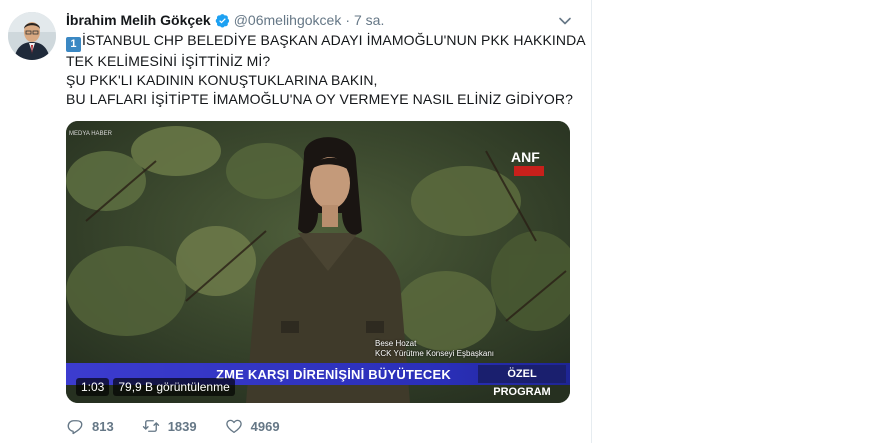 This screenshot has height=443, width=880. What do you see at coordinates (222, 80) in the screenshot?
I see `tweet-text-line: ŞU PKK'LI KADININ KONUŞTUKLARINA BAKIN,` at bounding box center [222, 80].